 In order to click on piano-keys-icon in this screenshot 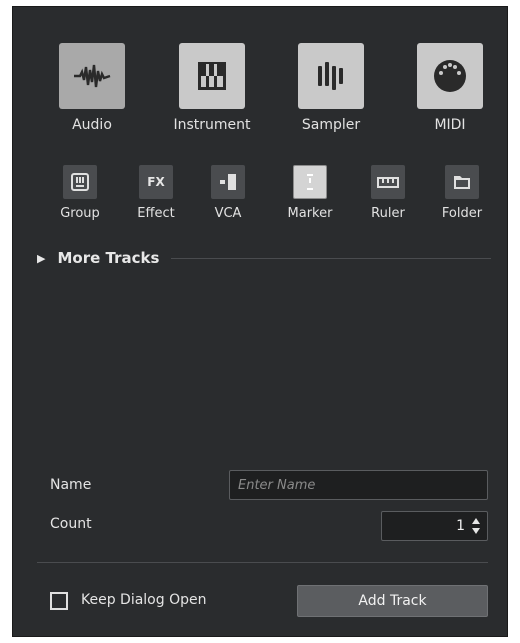, I will do `click(212, 76)`.